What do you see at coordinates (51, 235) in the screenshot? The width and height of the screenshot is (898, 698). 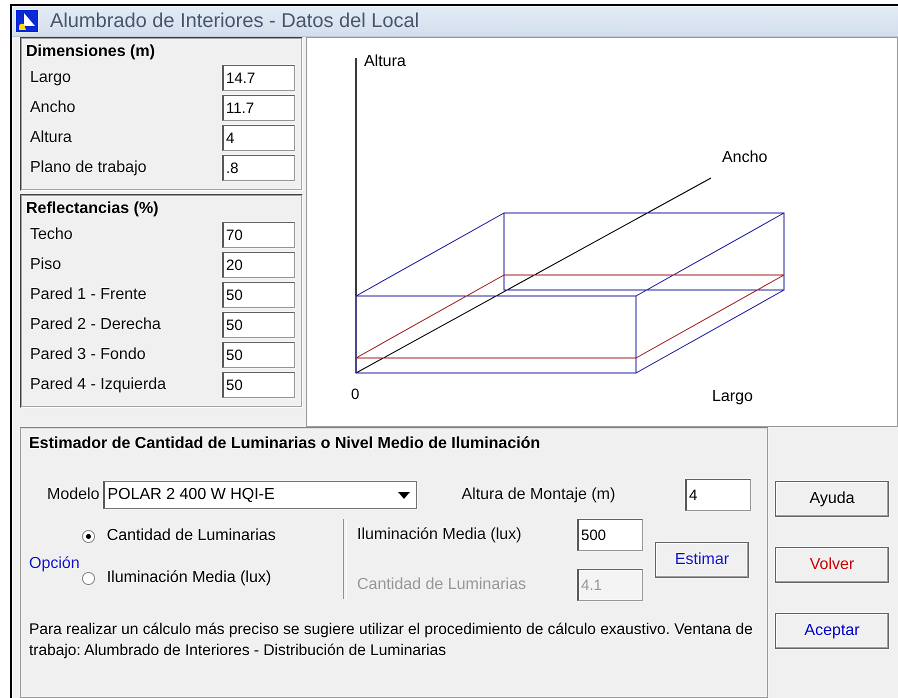 I see `field-label: Techo` at bounding box center [51, 235].